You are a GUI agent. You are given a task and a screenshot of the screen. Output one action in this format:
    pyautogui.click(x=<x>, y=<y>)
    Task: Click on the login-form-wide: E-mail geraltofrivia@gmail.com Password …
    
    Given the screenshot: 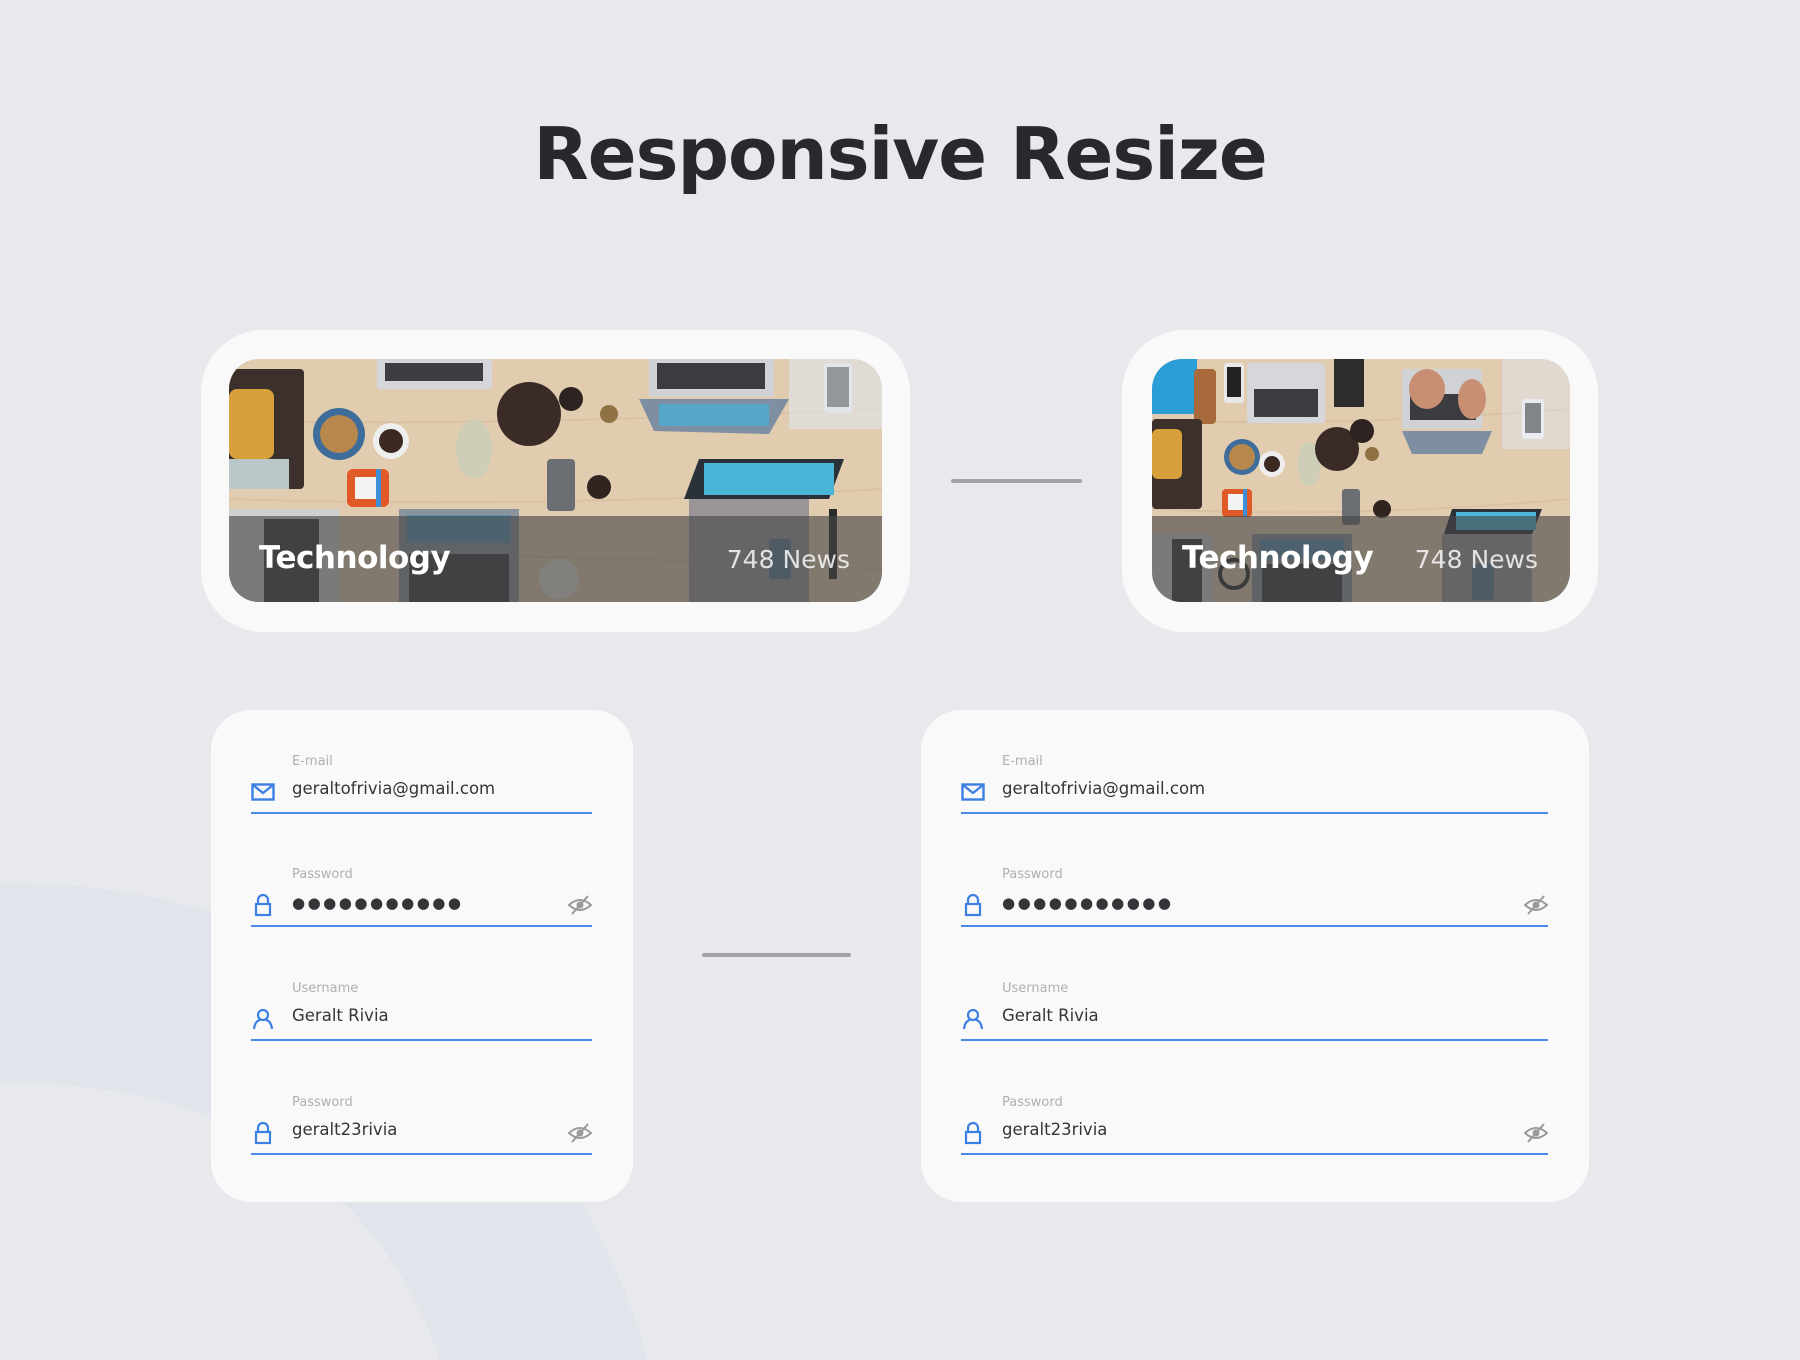 What is the action you would take?
    pyautogui.click(x=1255, y=956)
    